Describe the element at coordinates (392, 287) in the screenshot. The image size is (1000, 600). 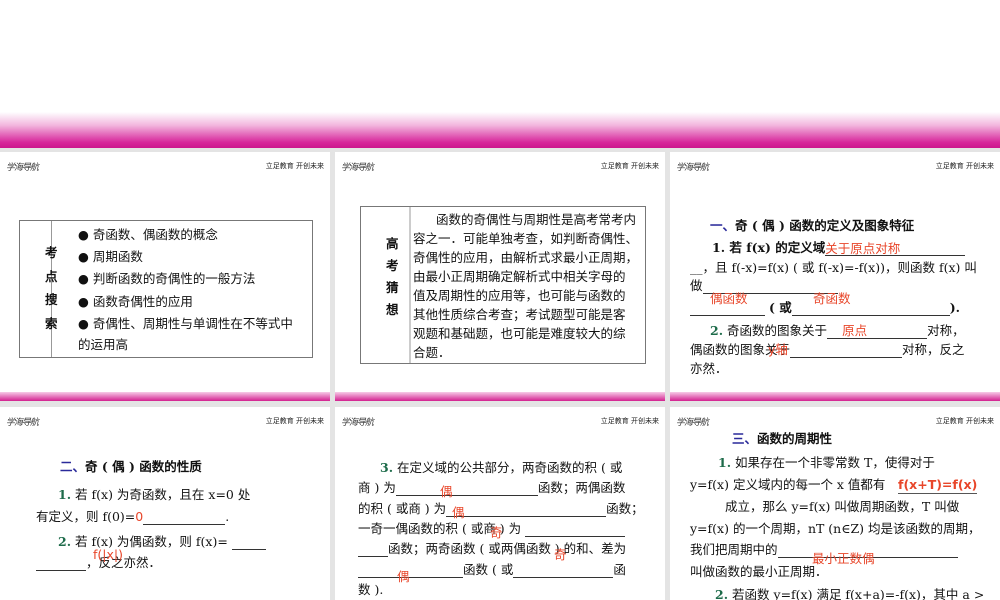
I see `label-char: 猜` at that location.